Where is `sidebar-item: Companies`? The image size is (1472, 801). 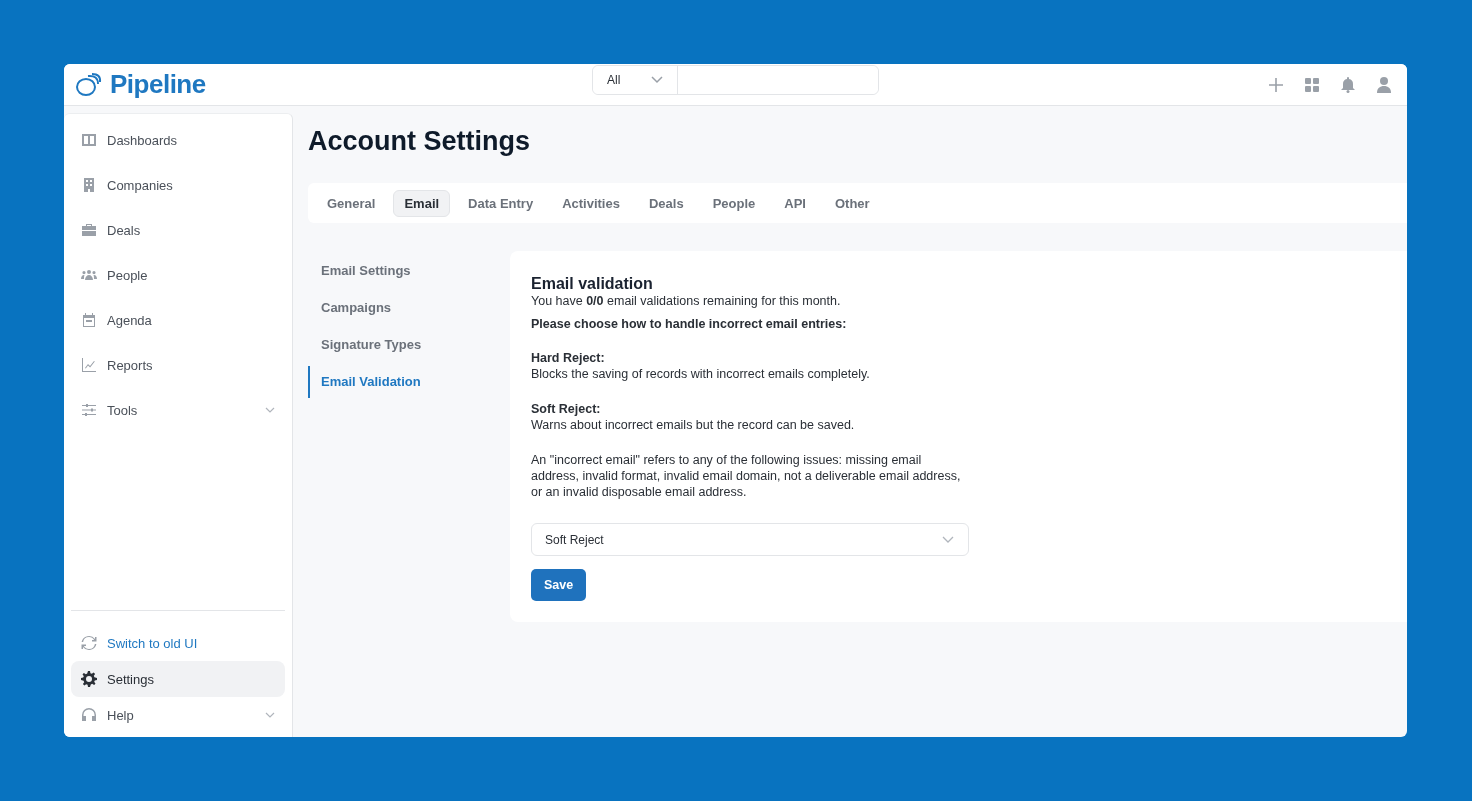
sidebar-item: Companies is located at coordinates (178, 185).